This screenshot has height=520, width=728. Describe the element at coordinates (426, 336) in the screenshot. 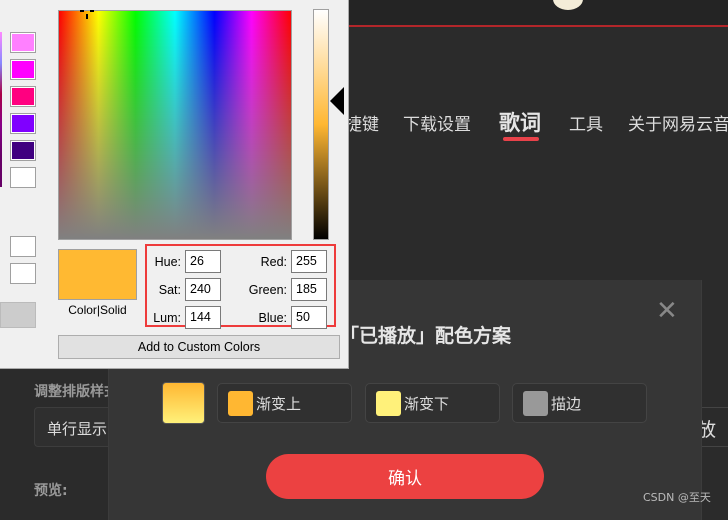

I see `modal-title: 「已播放」配色方案` at that location.